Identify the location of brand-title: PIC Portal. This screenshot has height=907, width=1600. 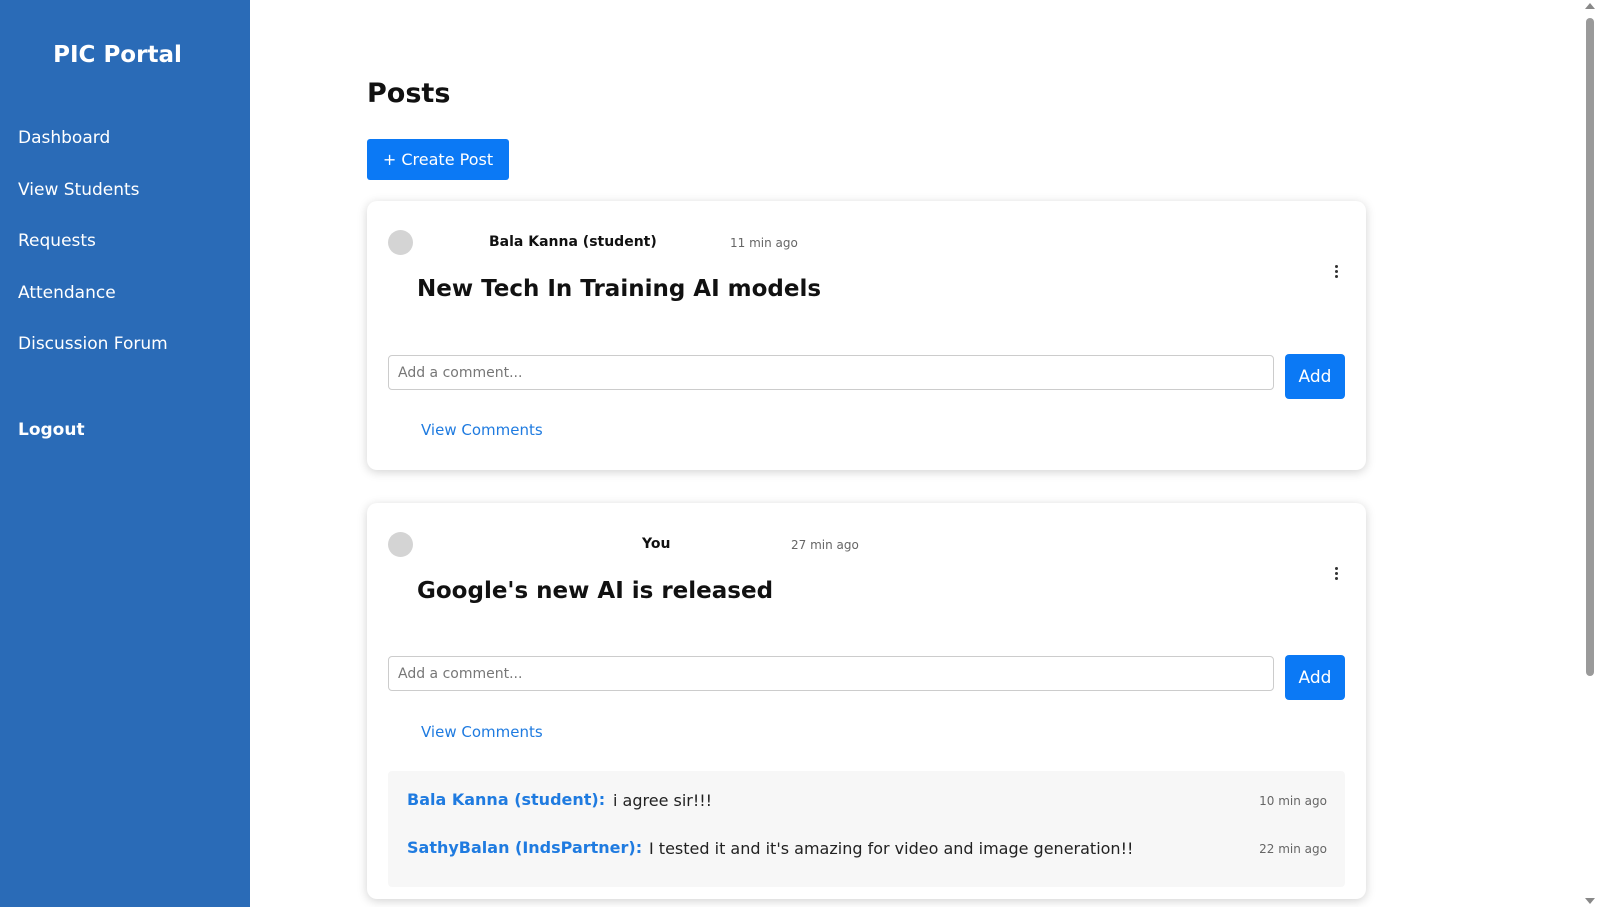
(117, 55).